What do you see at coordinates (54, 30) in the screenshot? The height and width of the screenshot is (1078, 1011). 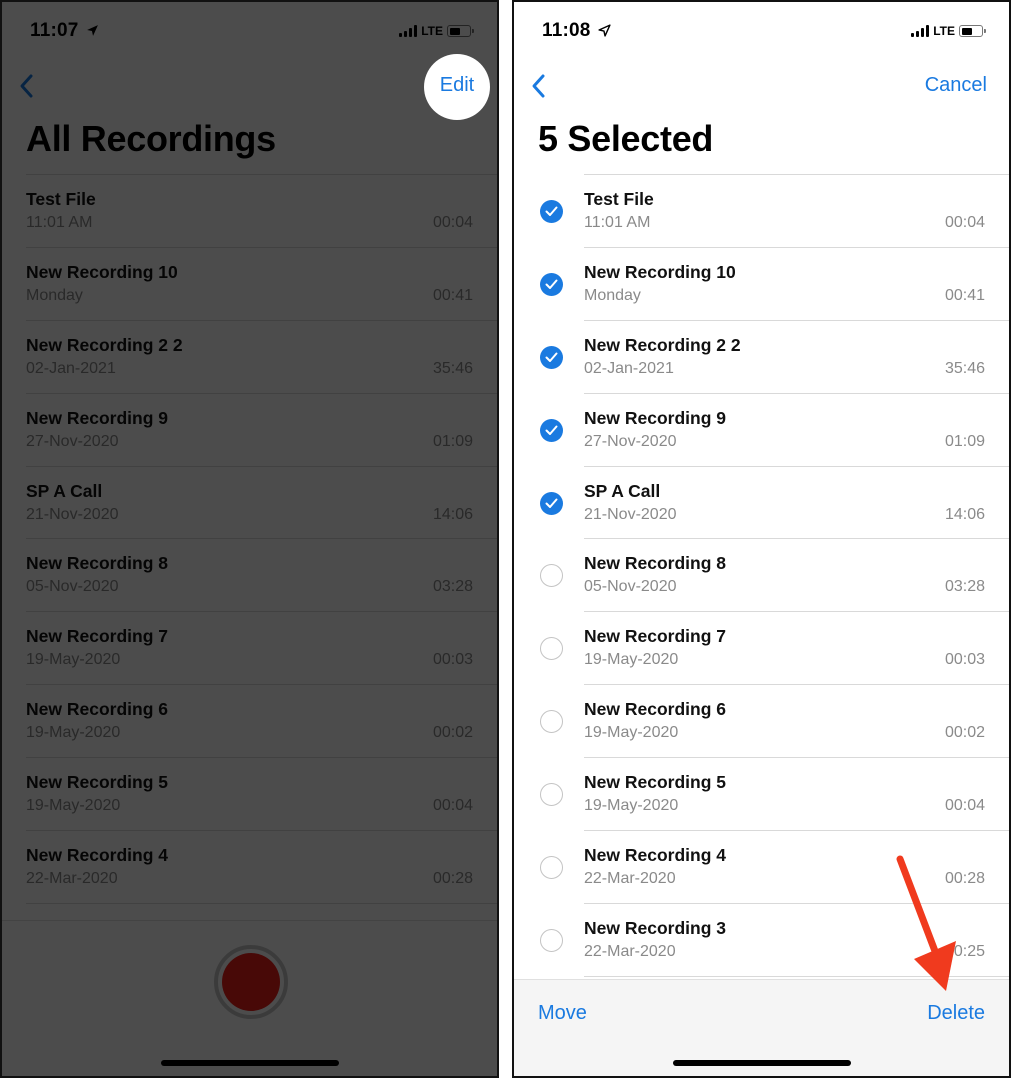 I see `status-time: 11:07` at bounding box center [54, 30].